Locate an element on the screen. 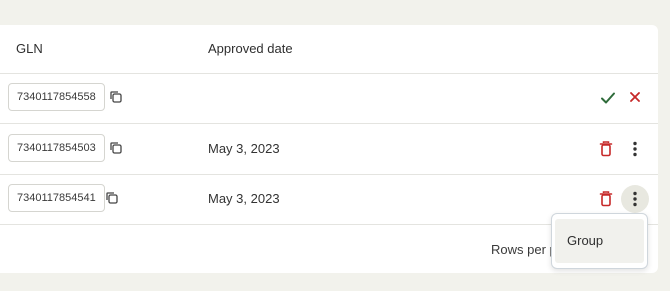  checkmark-icon is located at coordinates (608, 98).